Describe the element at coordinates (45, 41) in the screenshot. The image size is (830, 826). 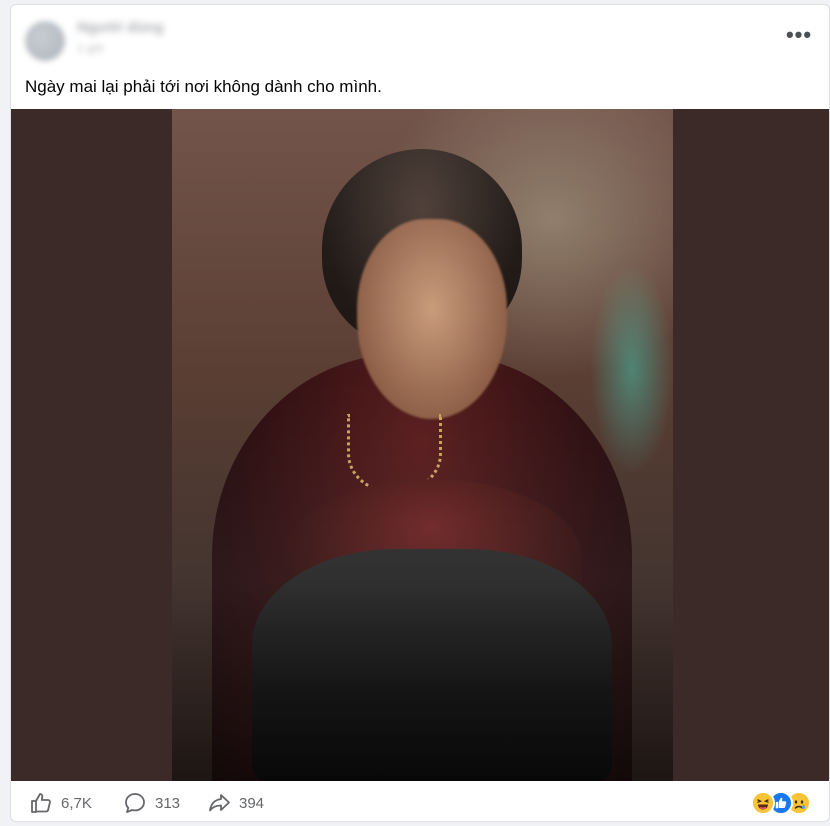
I see `avatar` at that location.